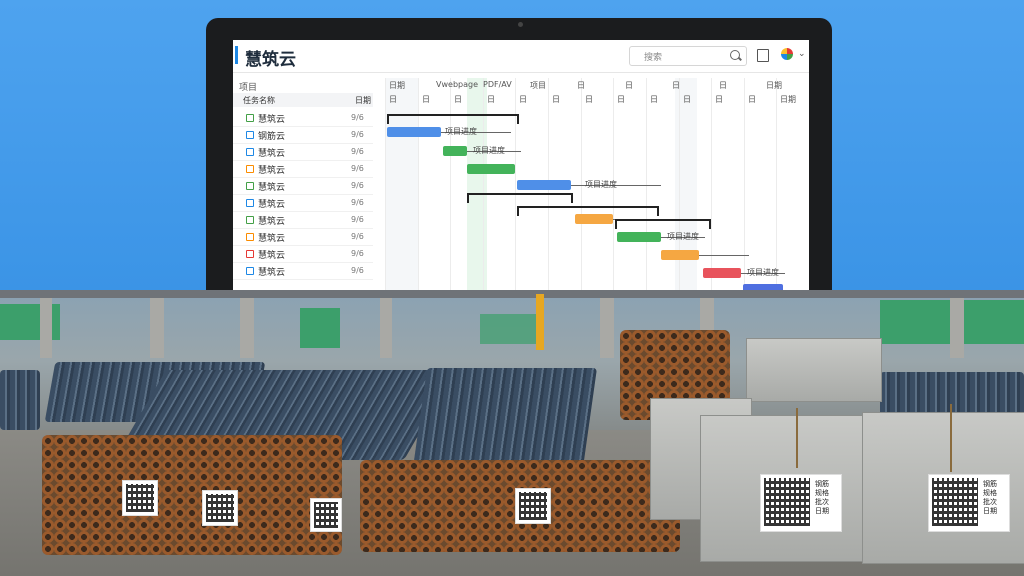 This screenshot has width=1024, height=576. Describe the element at coordinates (363, 100) in the screenshot. I see `column-date-header: 日期` at that location.